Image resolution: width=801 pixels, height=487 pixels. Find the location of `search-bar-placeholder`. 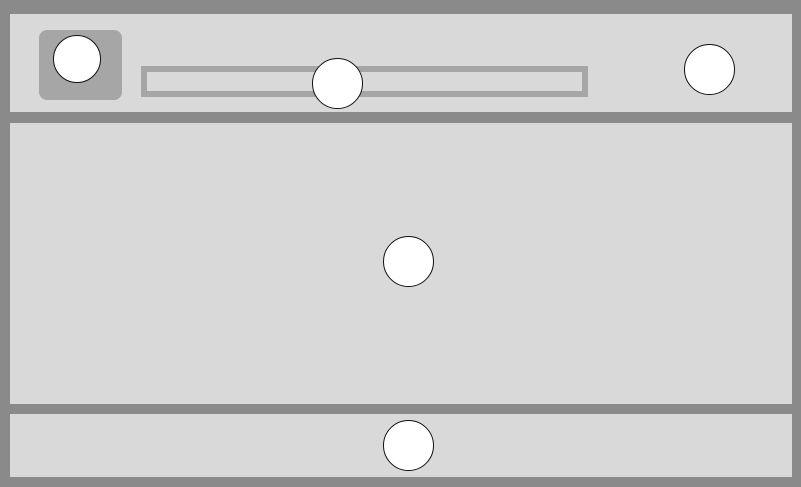

search-bar-placeholder is located at coordinates (364, 81).